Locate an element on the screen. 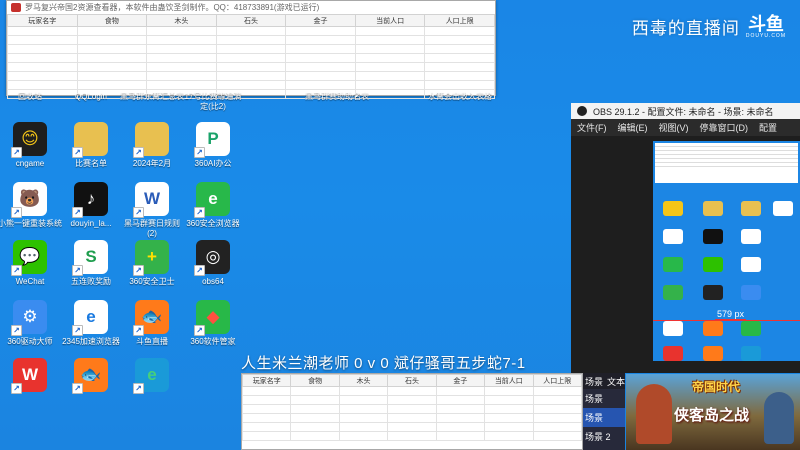  game-ad-banner: 帝国时代 侠客岛之战 is located at coordinates (713, 412).